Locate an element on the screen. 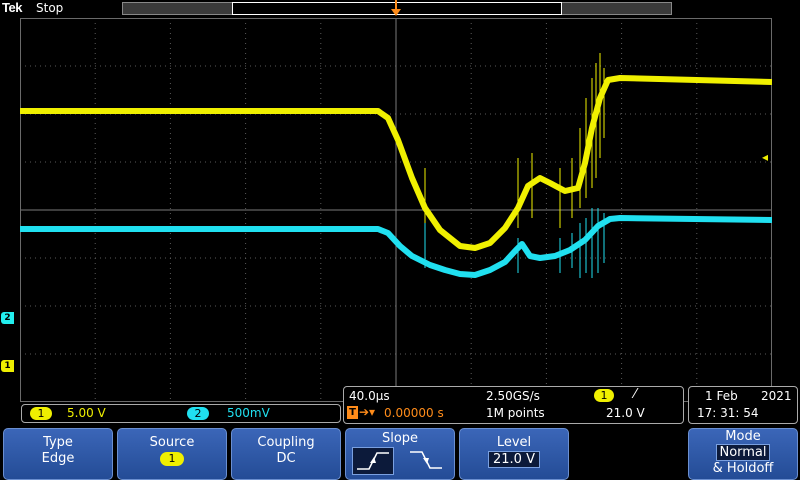 Image resolution: width=800 pixels, height=480 pixels. level-label: Level is located at coordinates (514, 442).